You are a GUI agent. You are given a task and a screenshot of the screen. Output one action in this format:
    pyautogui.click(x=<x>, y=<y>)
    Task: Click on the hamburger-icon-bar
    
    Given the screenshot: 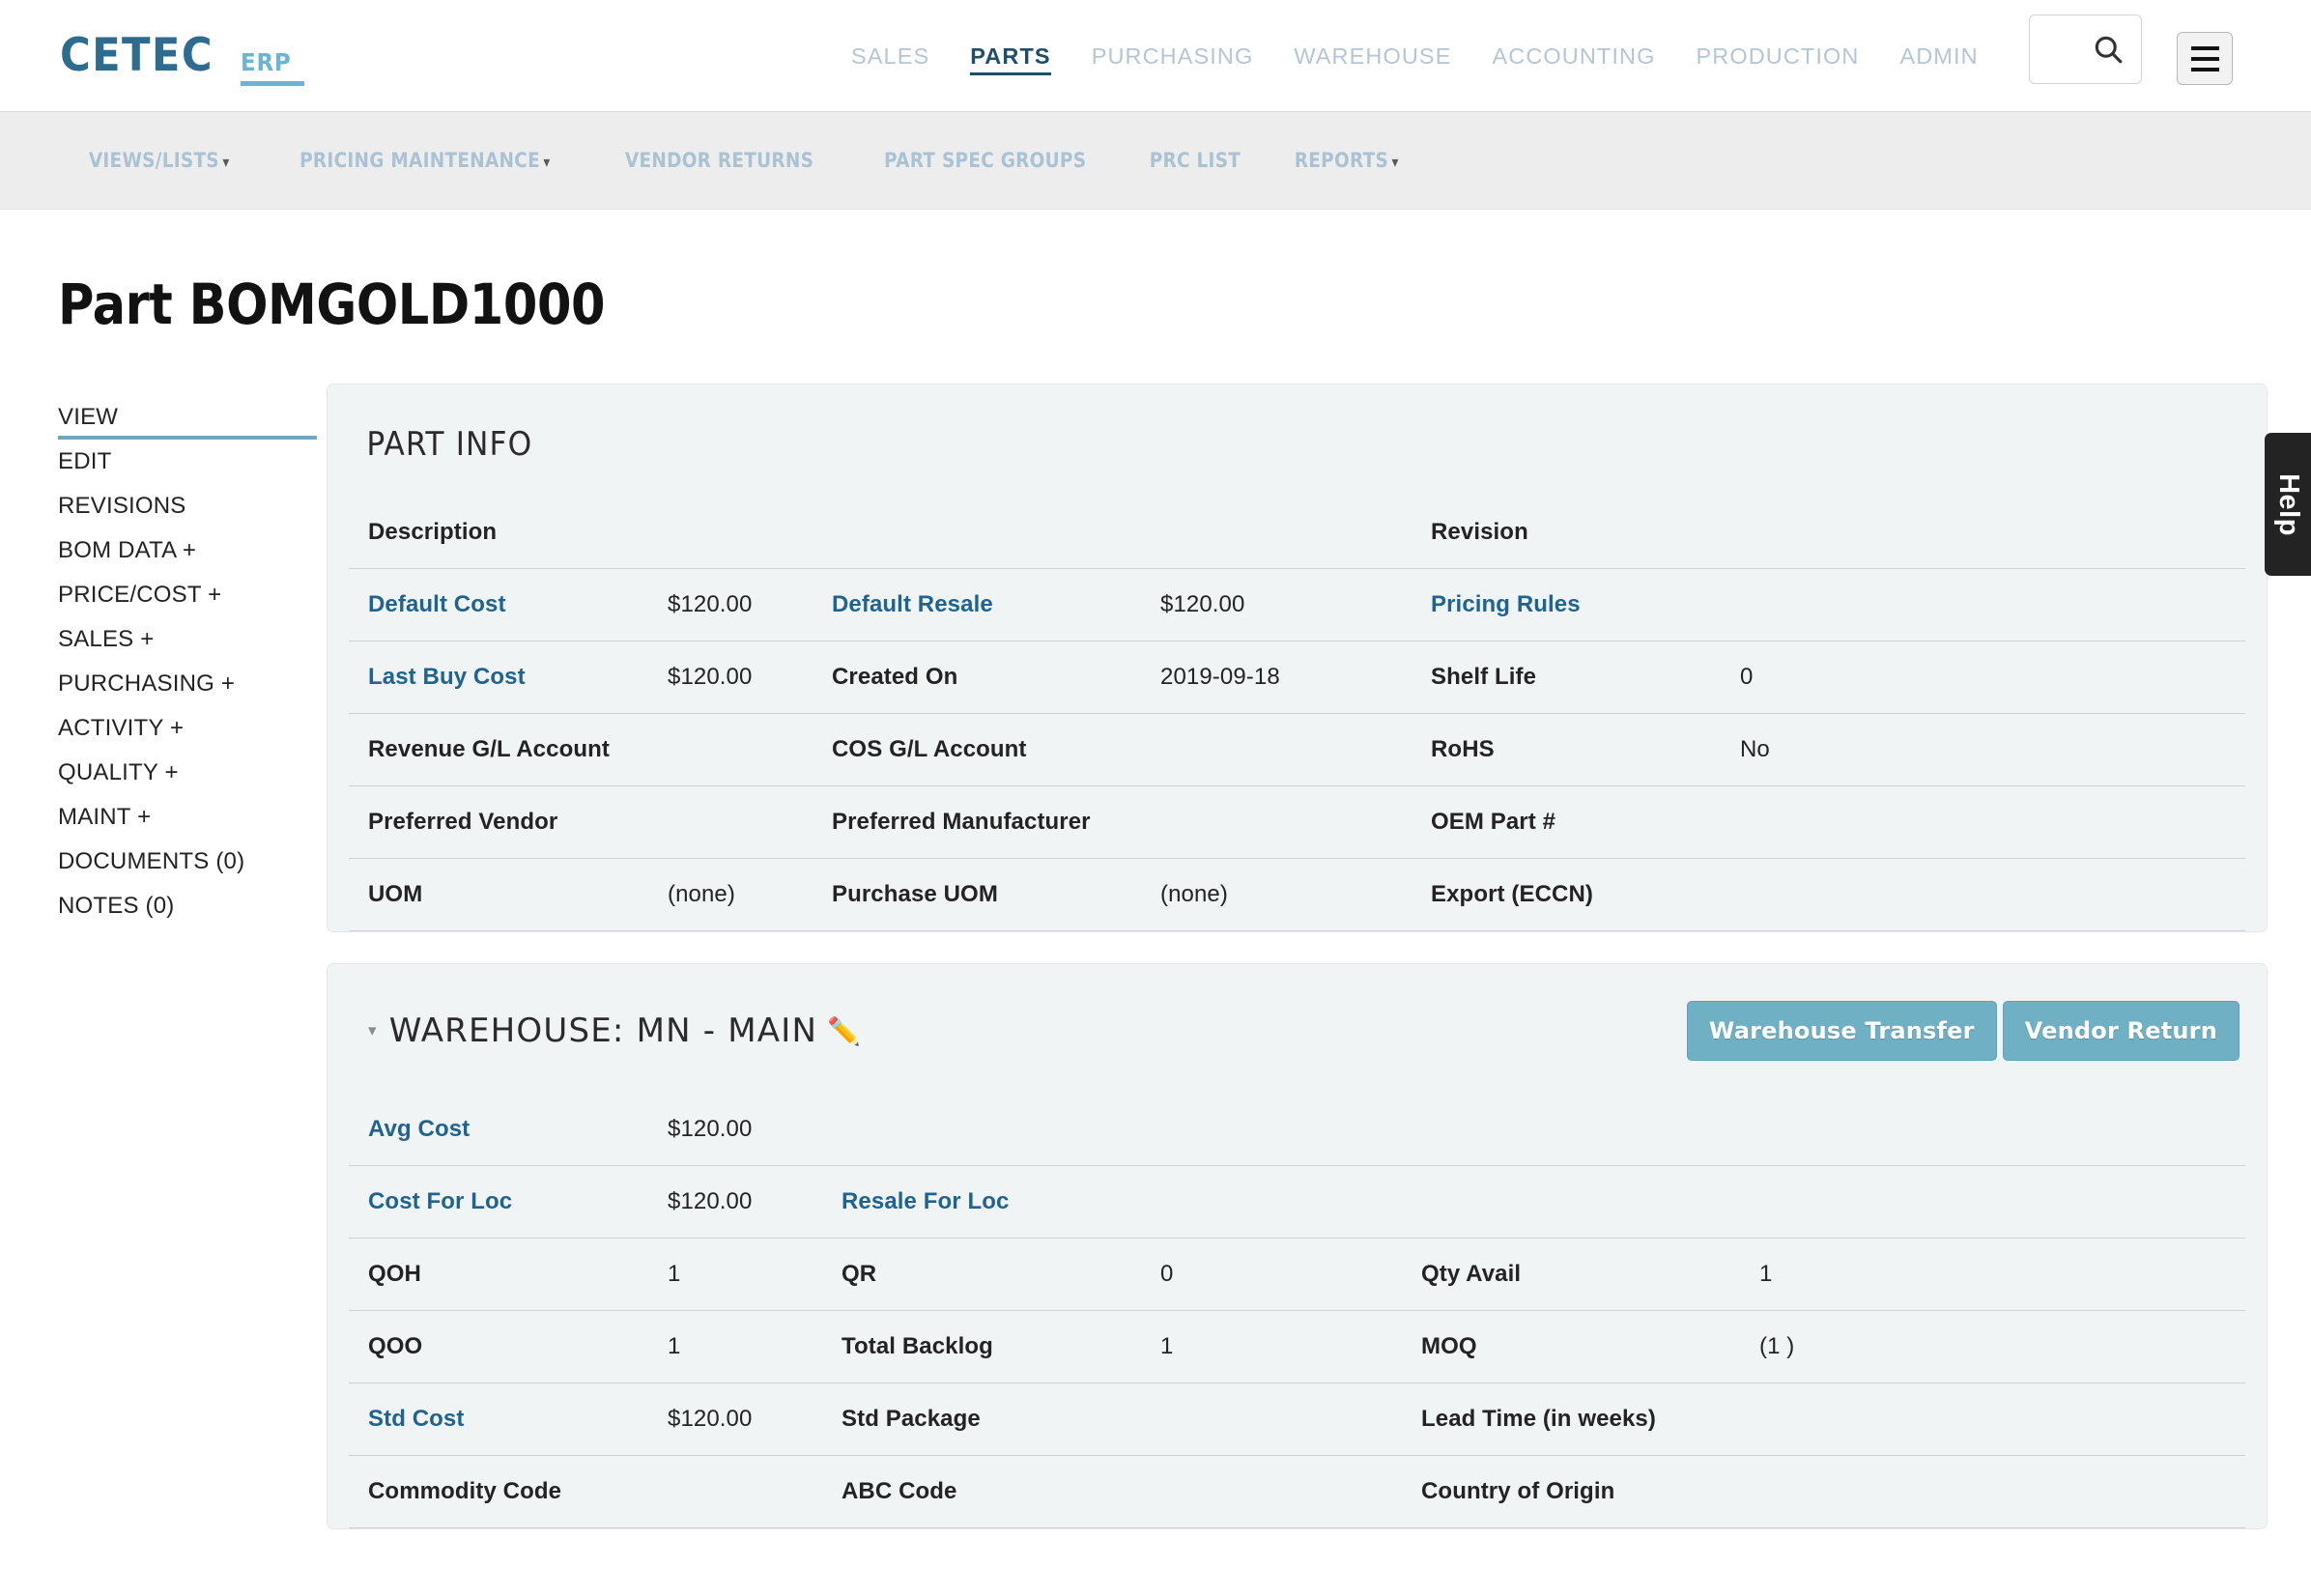 What is the action you would take?
    pyautogui.click(x=2204, y=69)
    